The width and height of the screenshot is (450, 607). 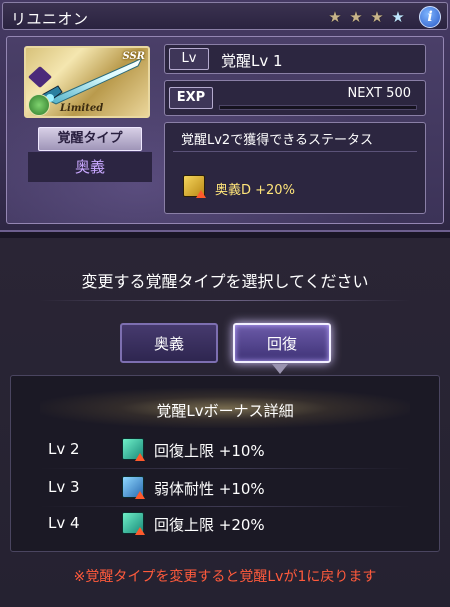 What do you see at coordinates (398, 17) in the screenshot?
I see `star-blue-icon: ★` at bounding box center [398, 17].